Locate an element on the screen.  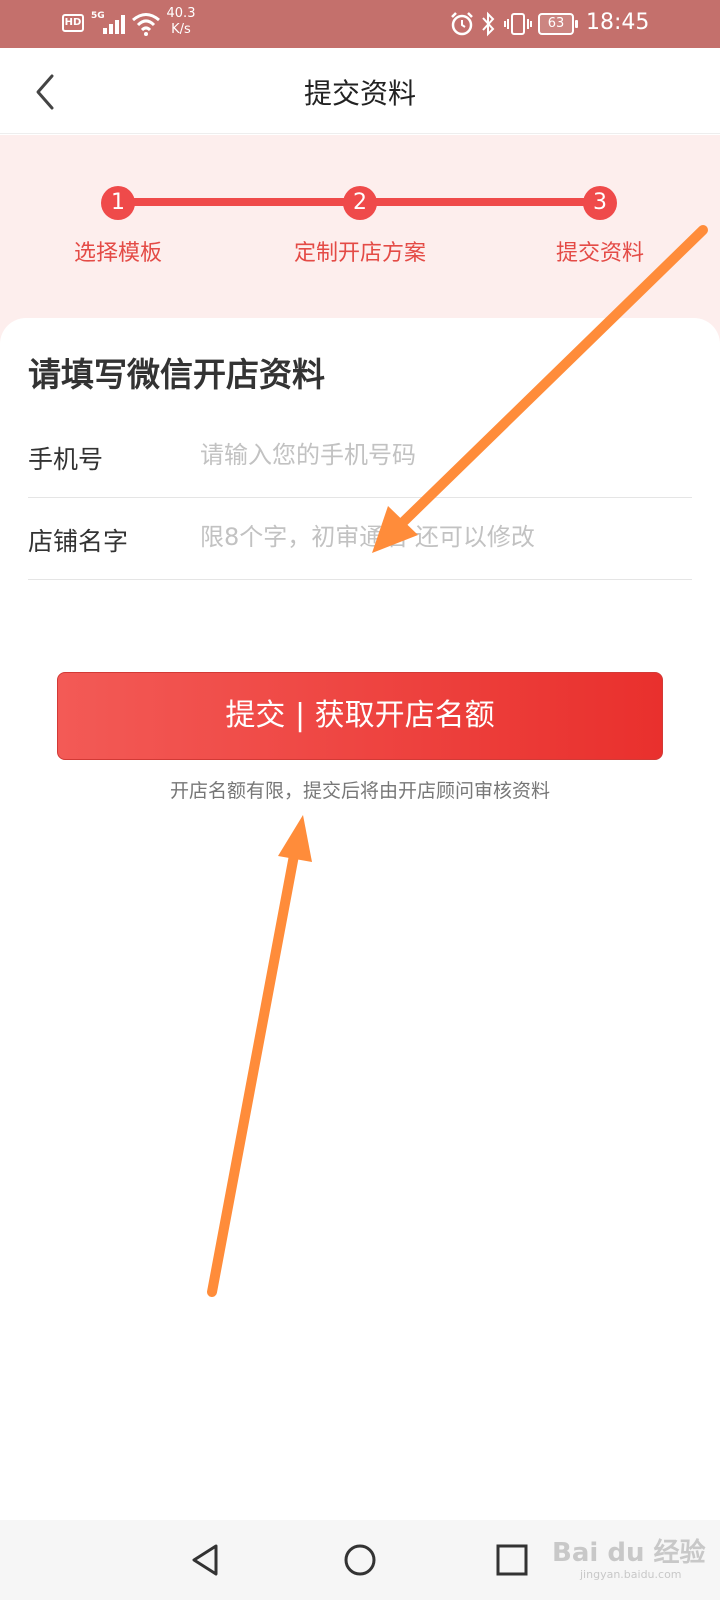
step-3-label: 提交资料 is located at coordinates (599, 253).